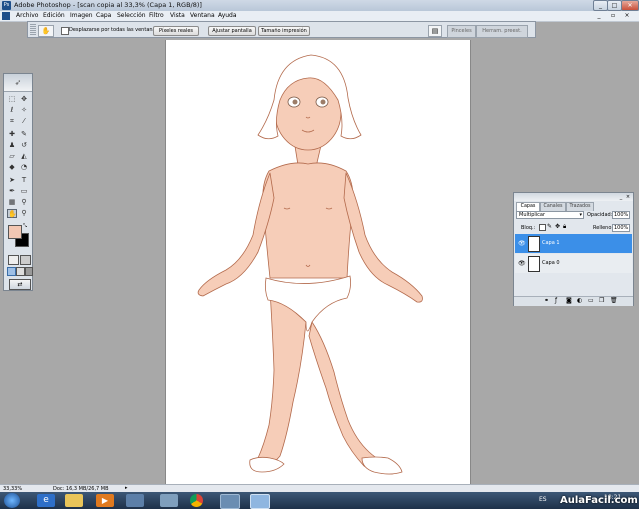  I want to click on right-pupil-shape, so click(323, 102).